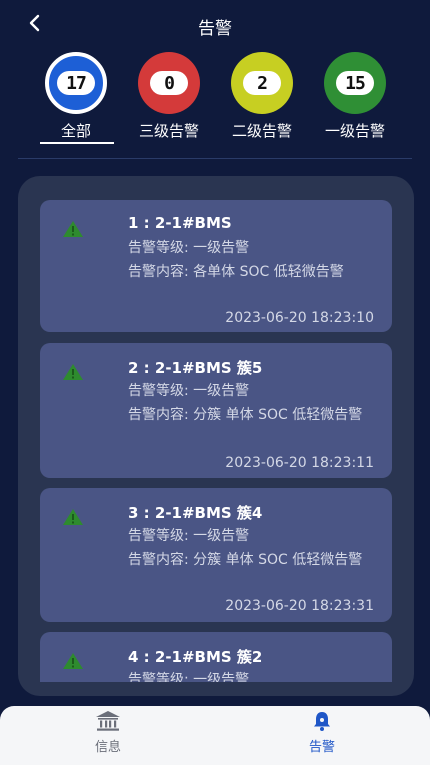  I want to click on alarm-time: 2023-06-20 18:23:10, so click(299, 318).